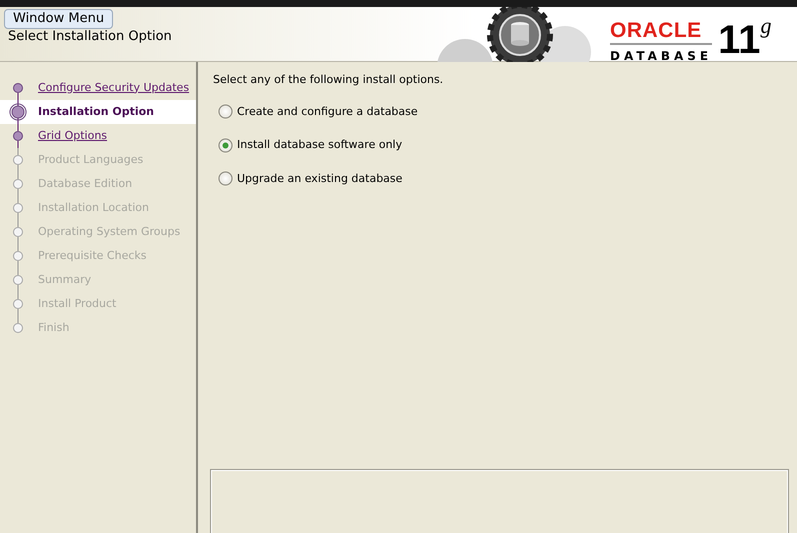 The image size is (797, 533). Describe the element at coordinates (661, 54) in the screenshot. I see `product-name: DATABASE` at that location.